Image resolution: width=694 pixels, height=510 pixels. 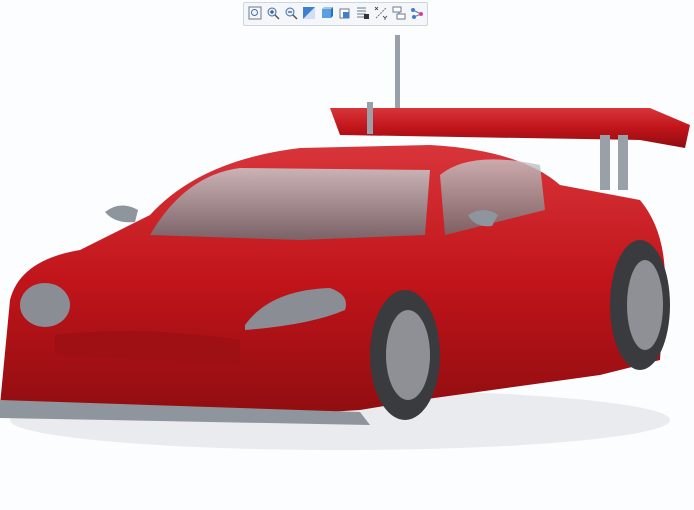 I want to click on datum-icon, so click(x=380, y=13).